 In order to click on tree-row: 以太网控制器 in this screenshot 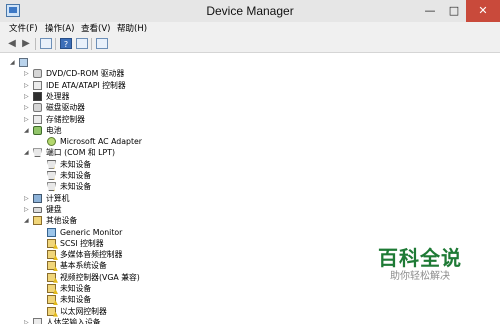, I will do `click(259, 311)`.